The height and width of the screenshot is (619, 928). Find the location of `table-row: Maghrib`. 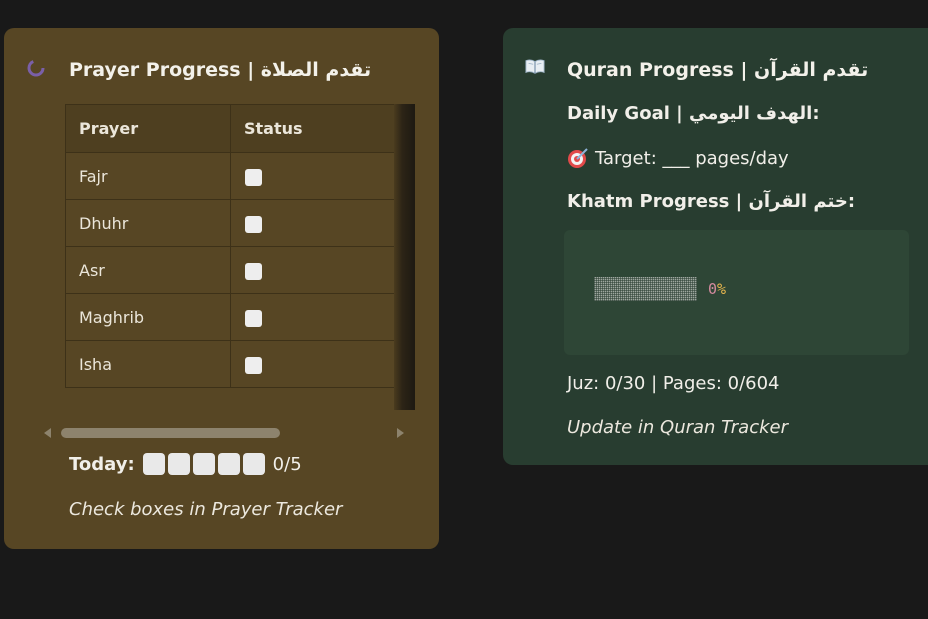

table-row: Maghrib is located at coordinates (233, 317).